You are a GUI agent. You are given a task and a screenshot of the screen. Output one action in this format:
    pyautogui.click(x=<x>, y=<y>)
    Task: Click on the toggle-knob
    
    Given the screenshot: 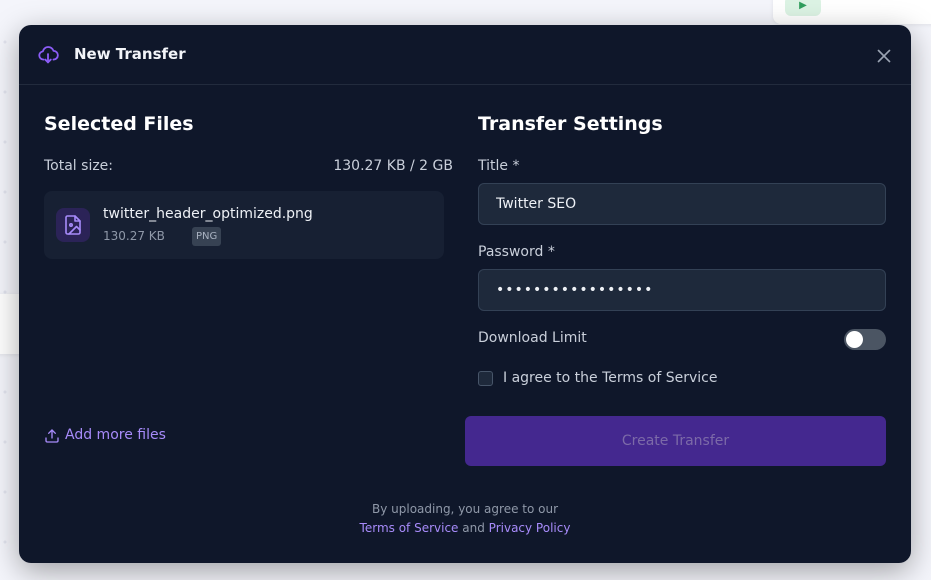 What is the action you would take?
    pyautogui.click(x=854, y=339)
    